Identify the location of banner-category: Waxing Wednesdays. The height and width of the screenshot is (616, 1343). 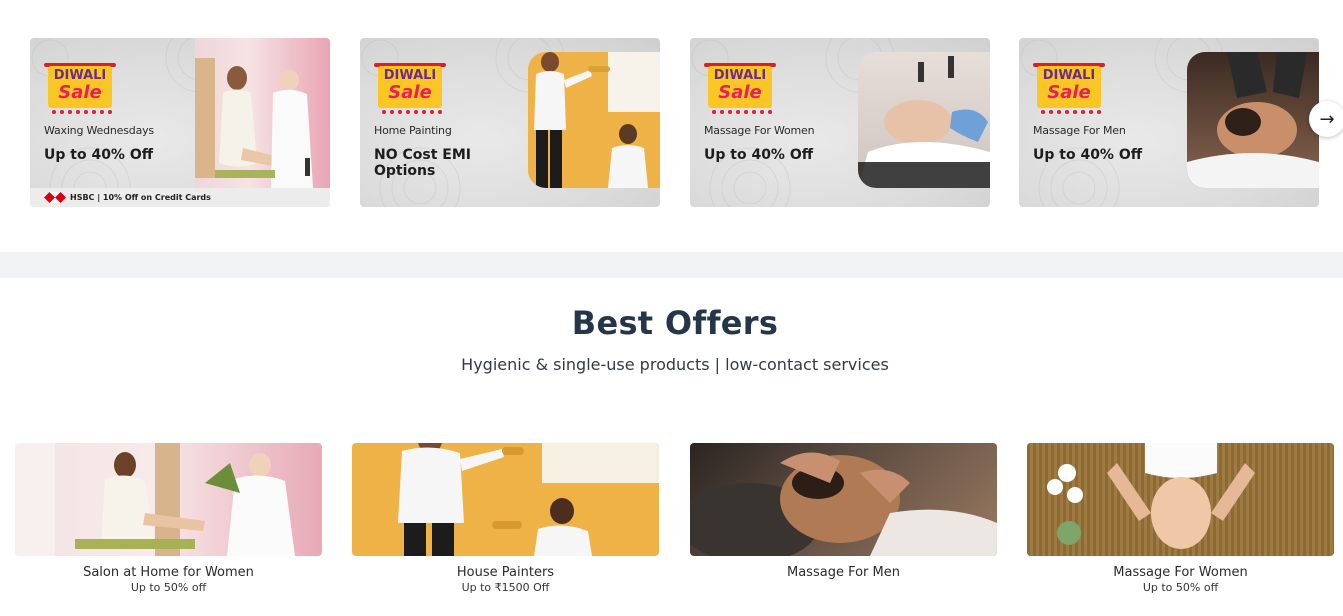
(99, 130).